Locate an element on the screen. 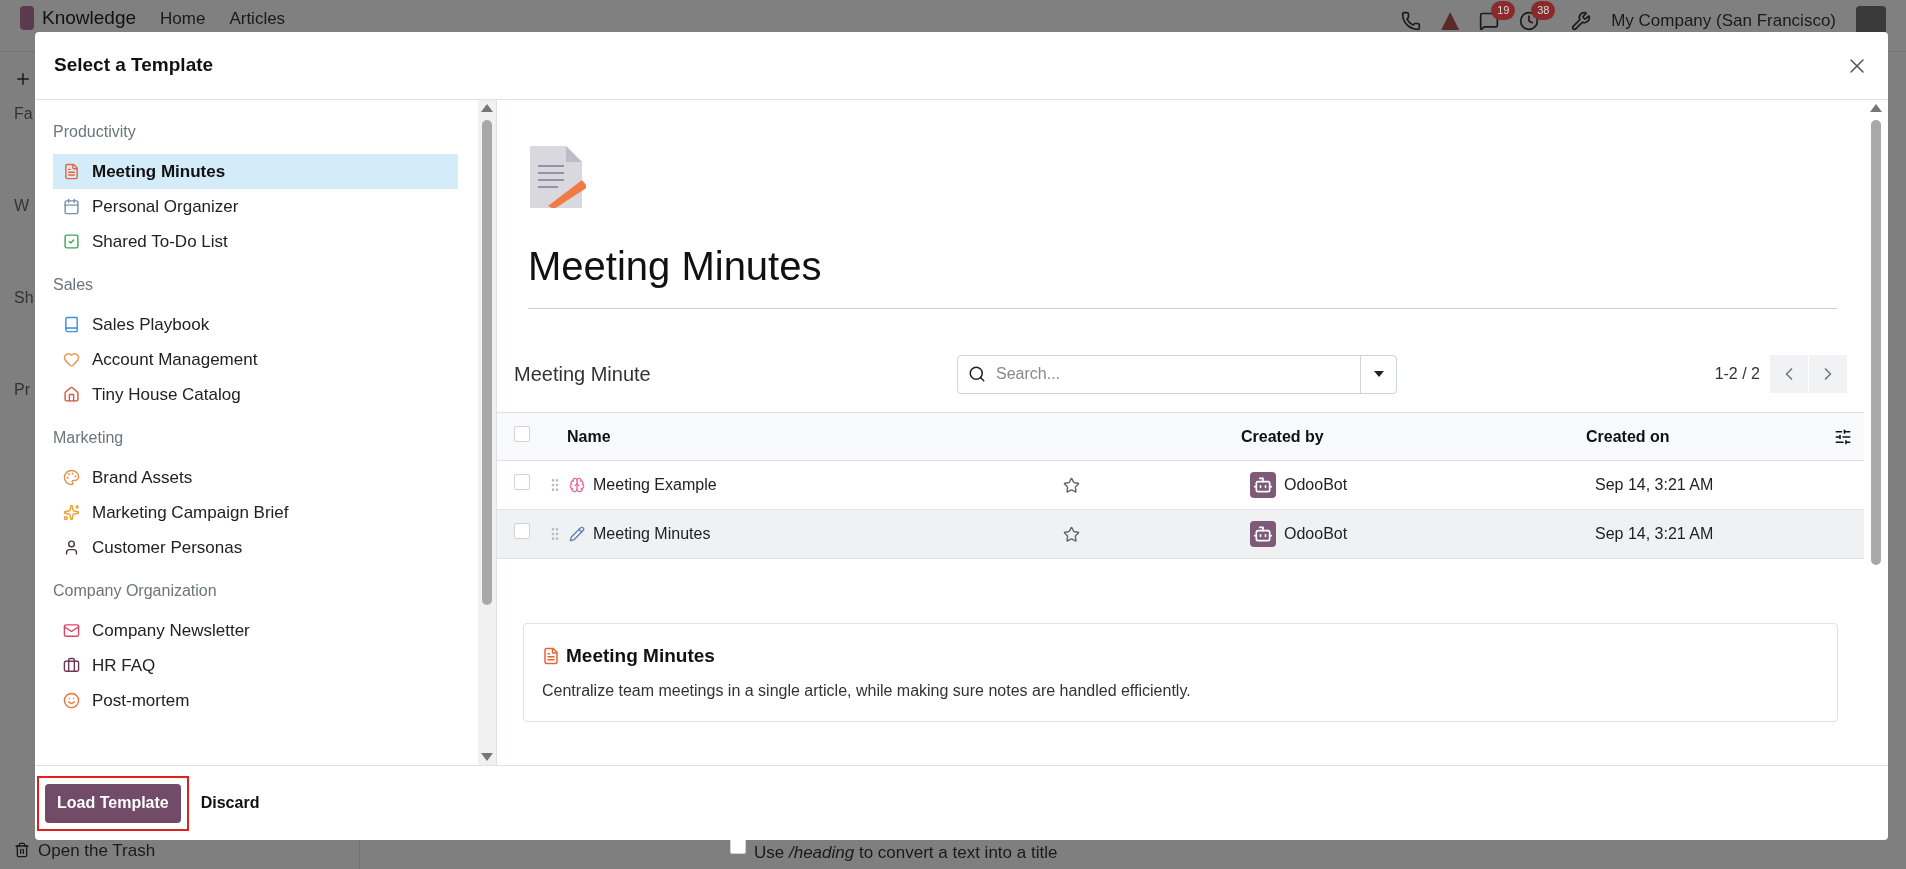 The height and width of the screenshot is (869, 1906). category-heading: Company Organization is located at coordinates (135, 591).